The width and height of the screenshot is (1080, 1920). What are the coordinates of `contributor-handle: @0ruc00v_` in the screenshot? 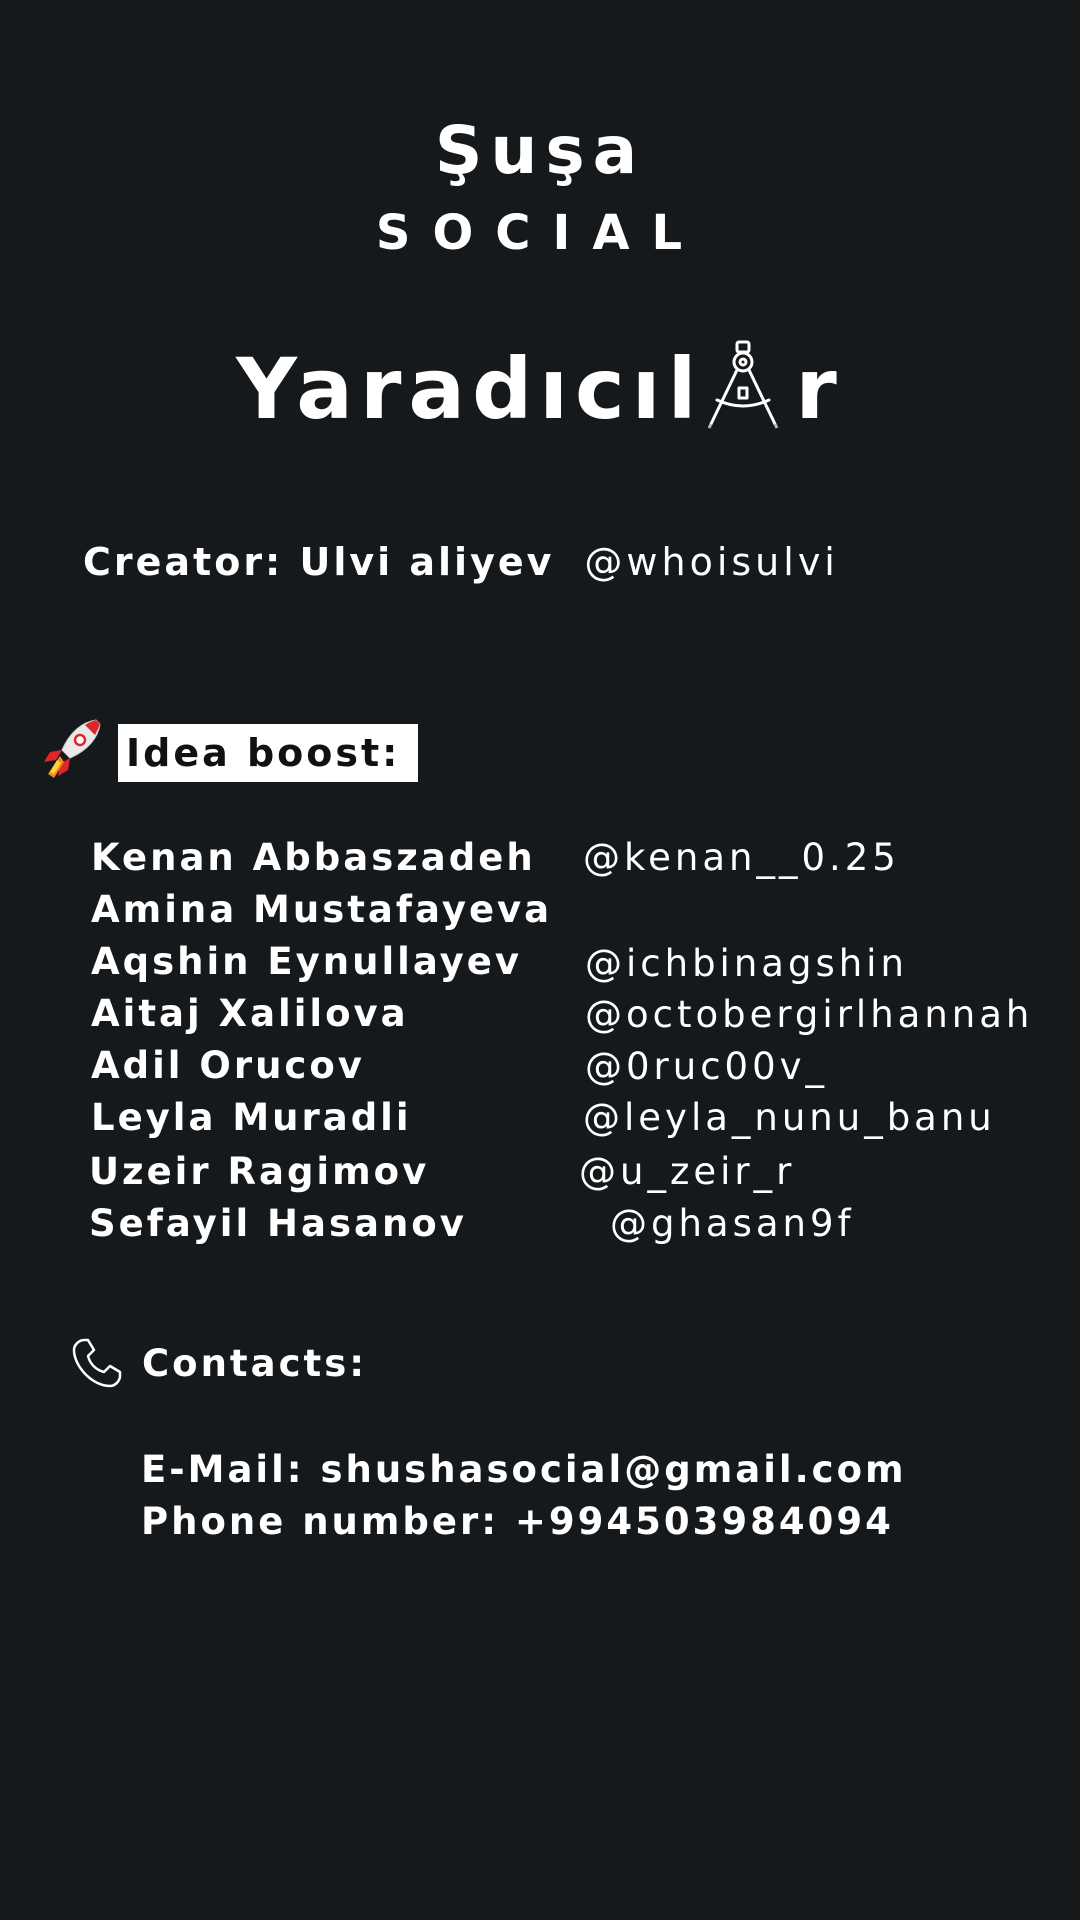 It's located at (706, 1066).